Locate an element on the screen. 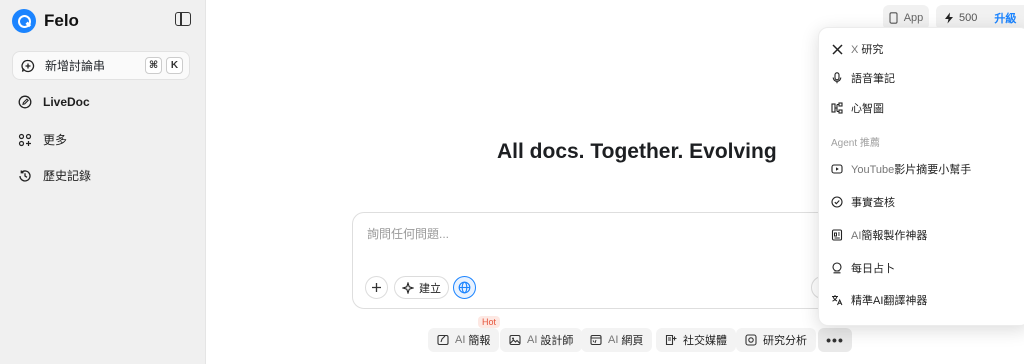  attach-button is located at coordinates (376, 287).